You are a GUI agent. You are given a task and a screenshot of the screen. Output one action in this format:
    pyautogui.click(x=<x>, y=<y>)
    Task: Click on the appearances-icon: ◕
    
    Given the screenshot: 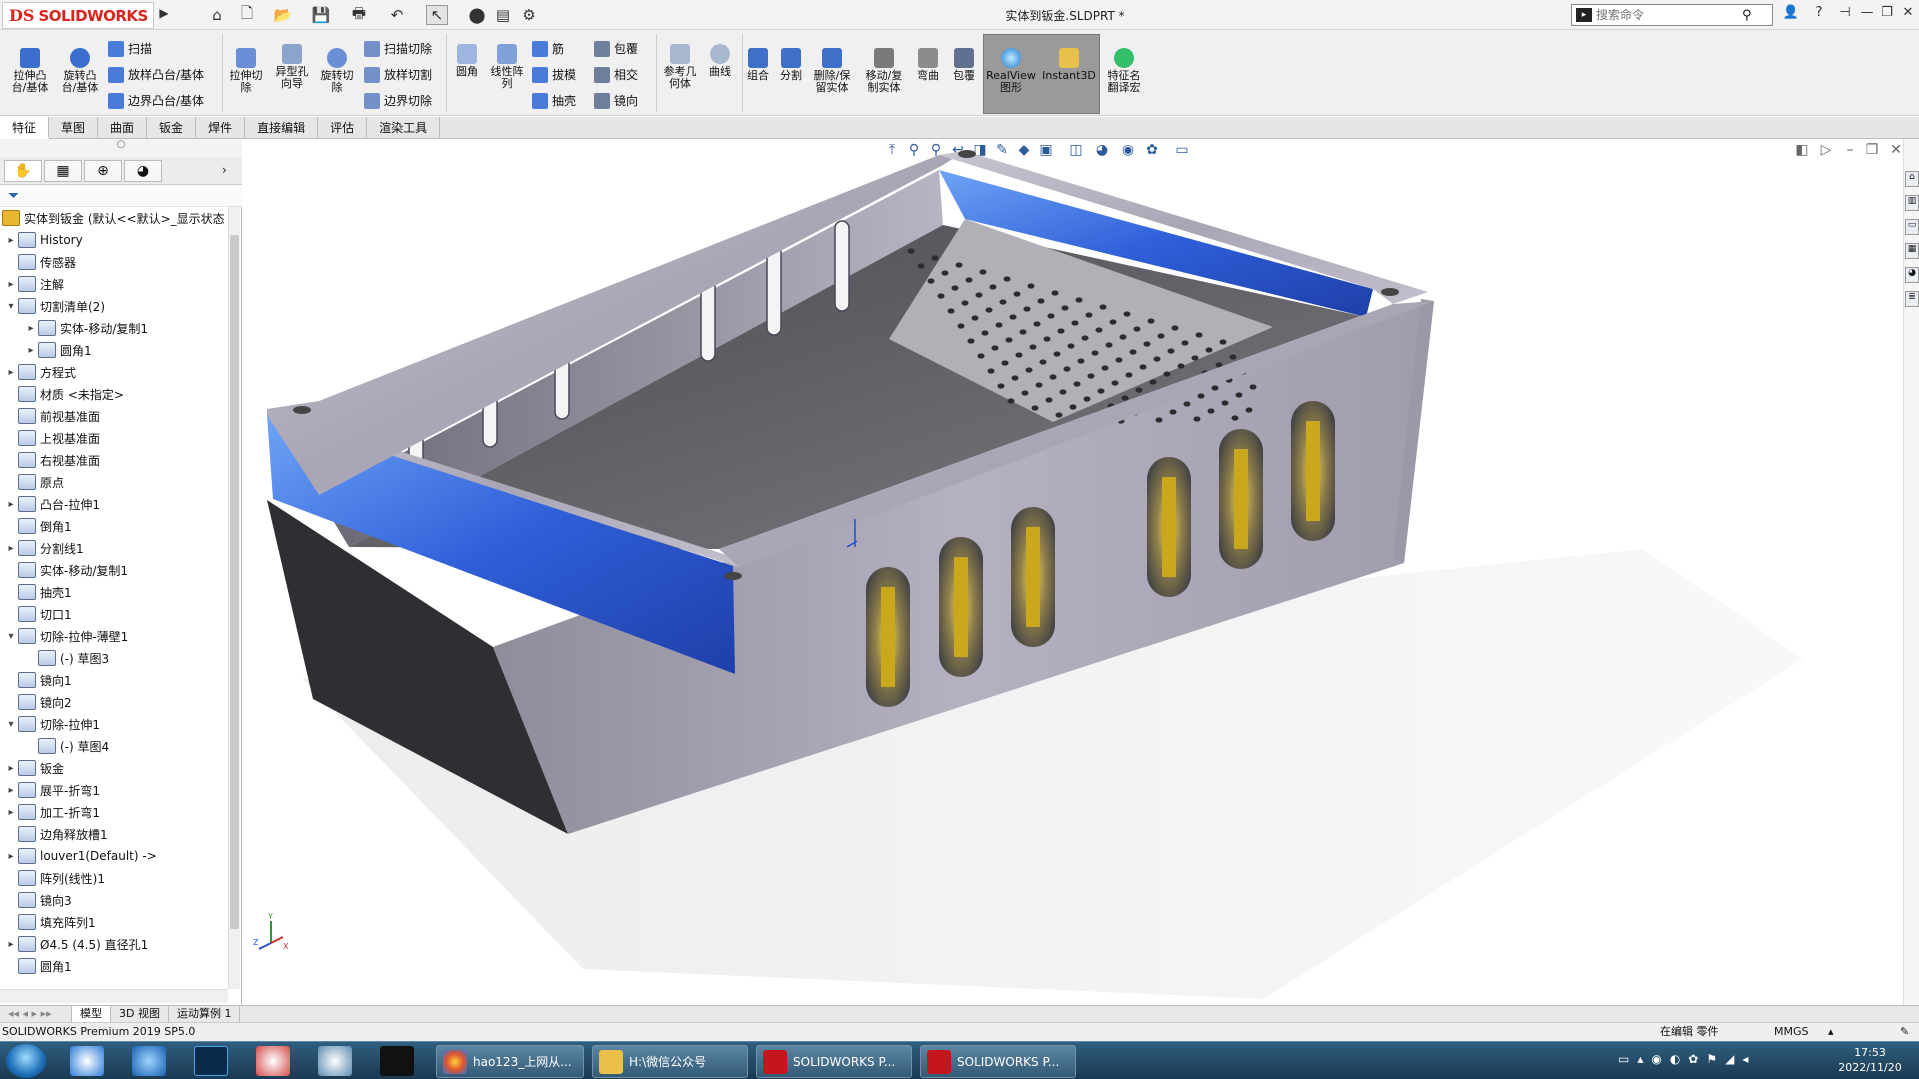 What is the action you would take?
    pyautogui.click(x=1912, y=275)
    